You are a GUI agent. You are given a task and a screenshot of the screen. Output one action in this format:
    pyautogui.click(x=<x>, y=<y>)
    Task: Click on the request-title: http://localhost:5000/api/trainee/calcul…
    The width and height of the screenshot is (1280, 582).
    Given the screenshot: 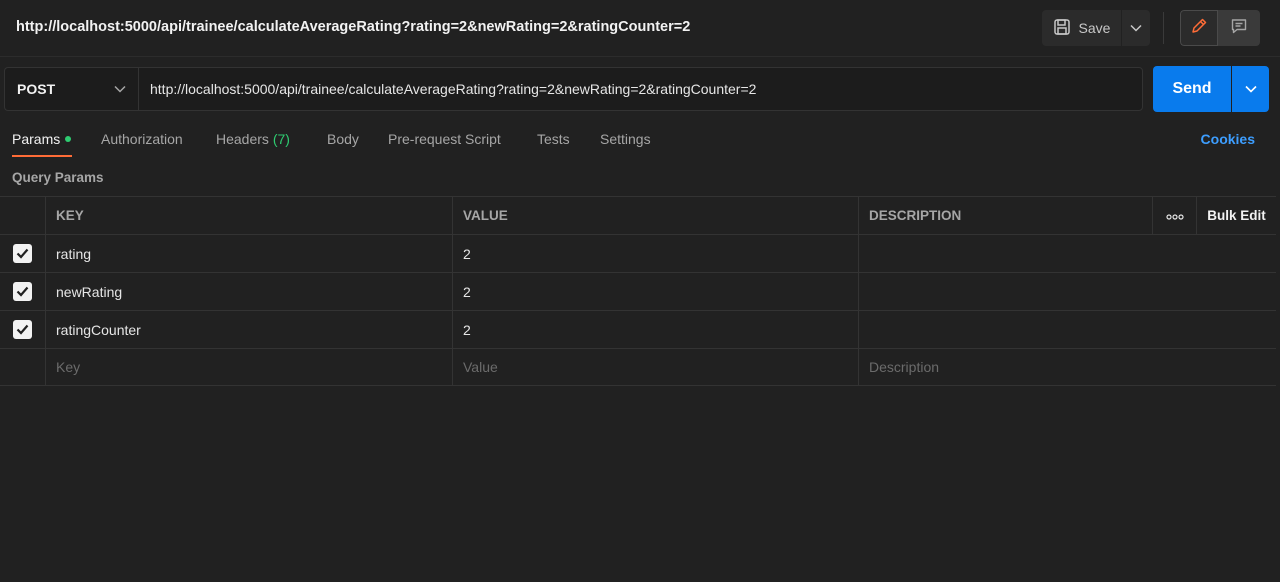 What is the action you would take?
    pyautogui.click(x=353, y=27)
    